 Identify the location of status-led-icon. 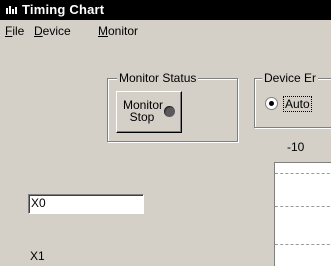
(169, 111).